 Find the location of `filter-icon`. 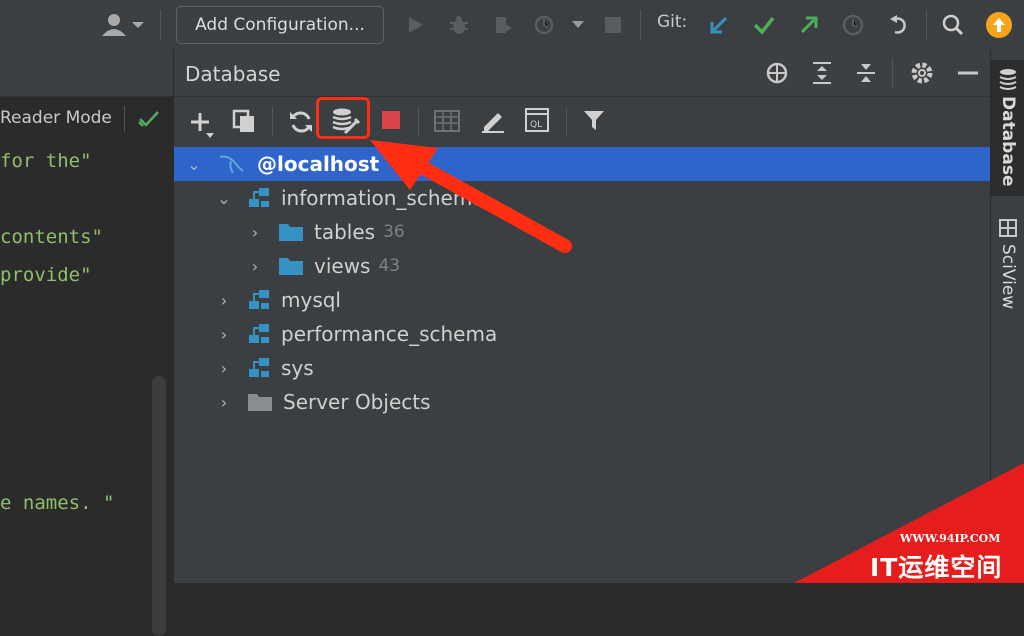

filter-icon is located at coordinates (594, 120).